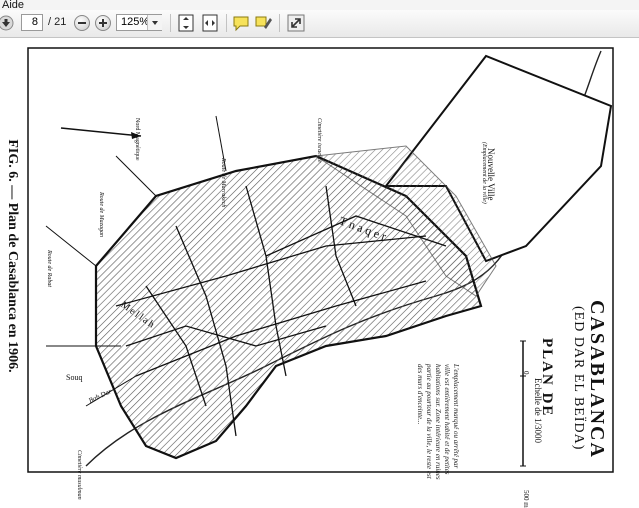 The width and height of the screenshot is (639, 508). Describe the element at coordinates (79, 475) in the screenshot. I see `label-cimetiere-musulman: Cimetière musulman` at that location.